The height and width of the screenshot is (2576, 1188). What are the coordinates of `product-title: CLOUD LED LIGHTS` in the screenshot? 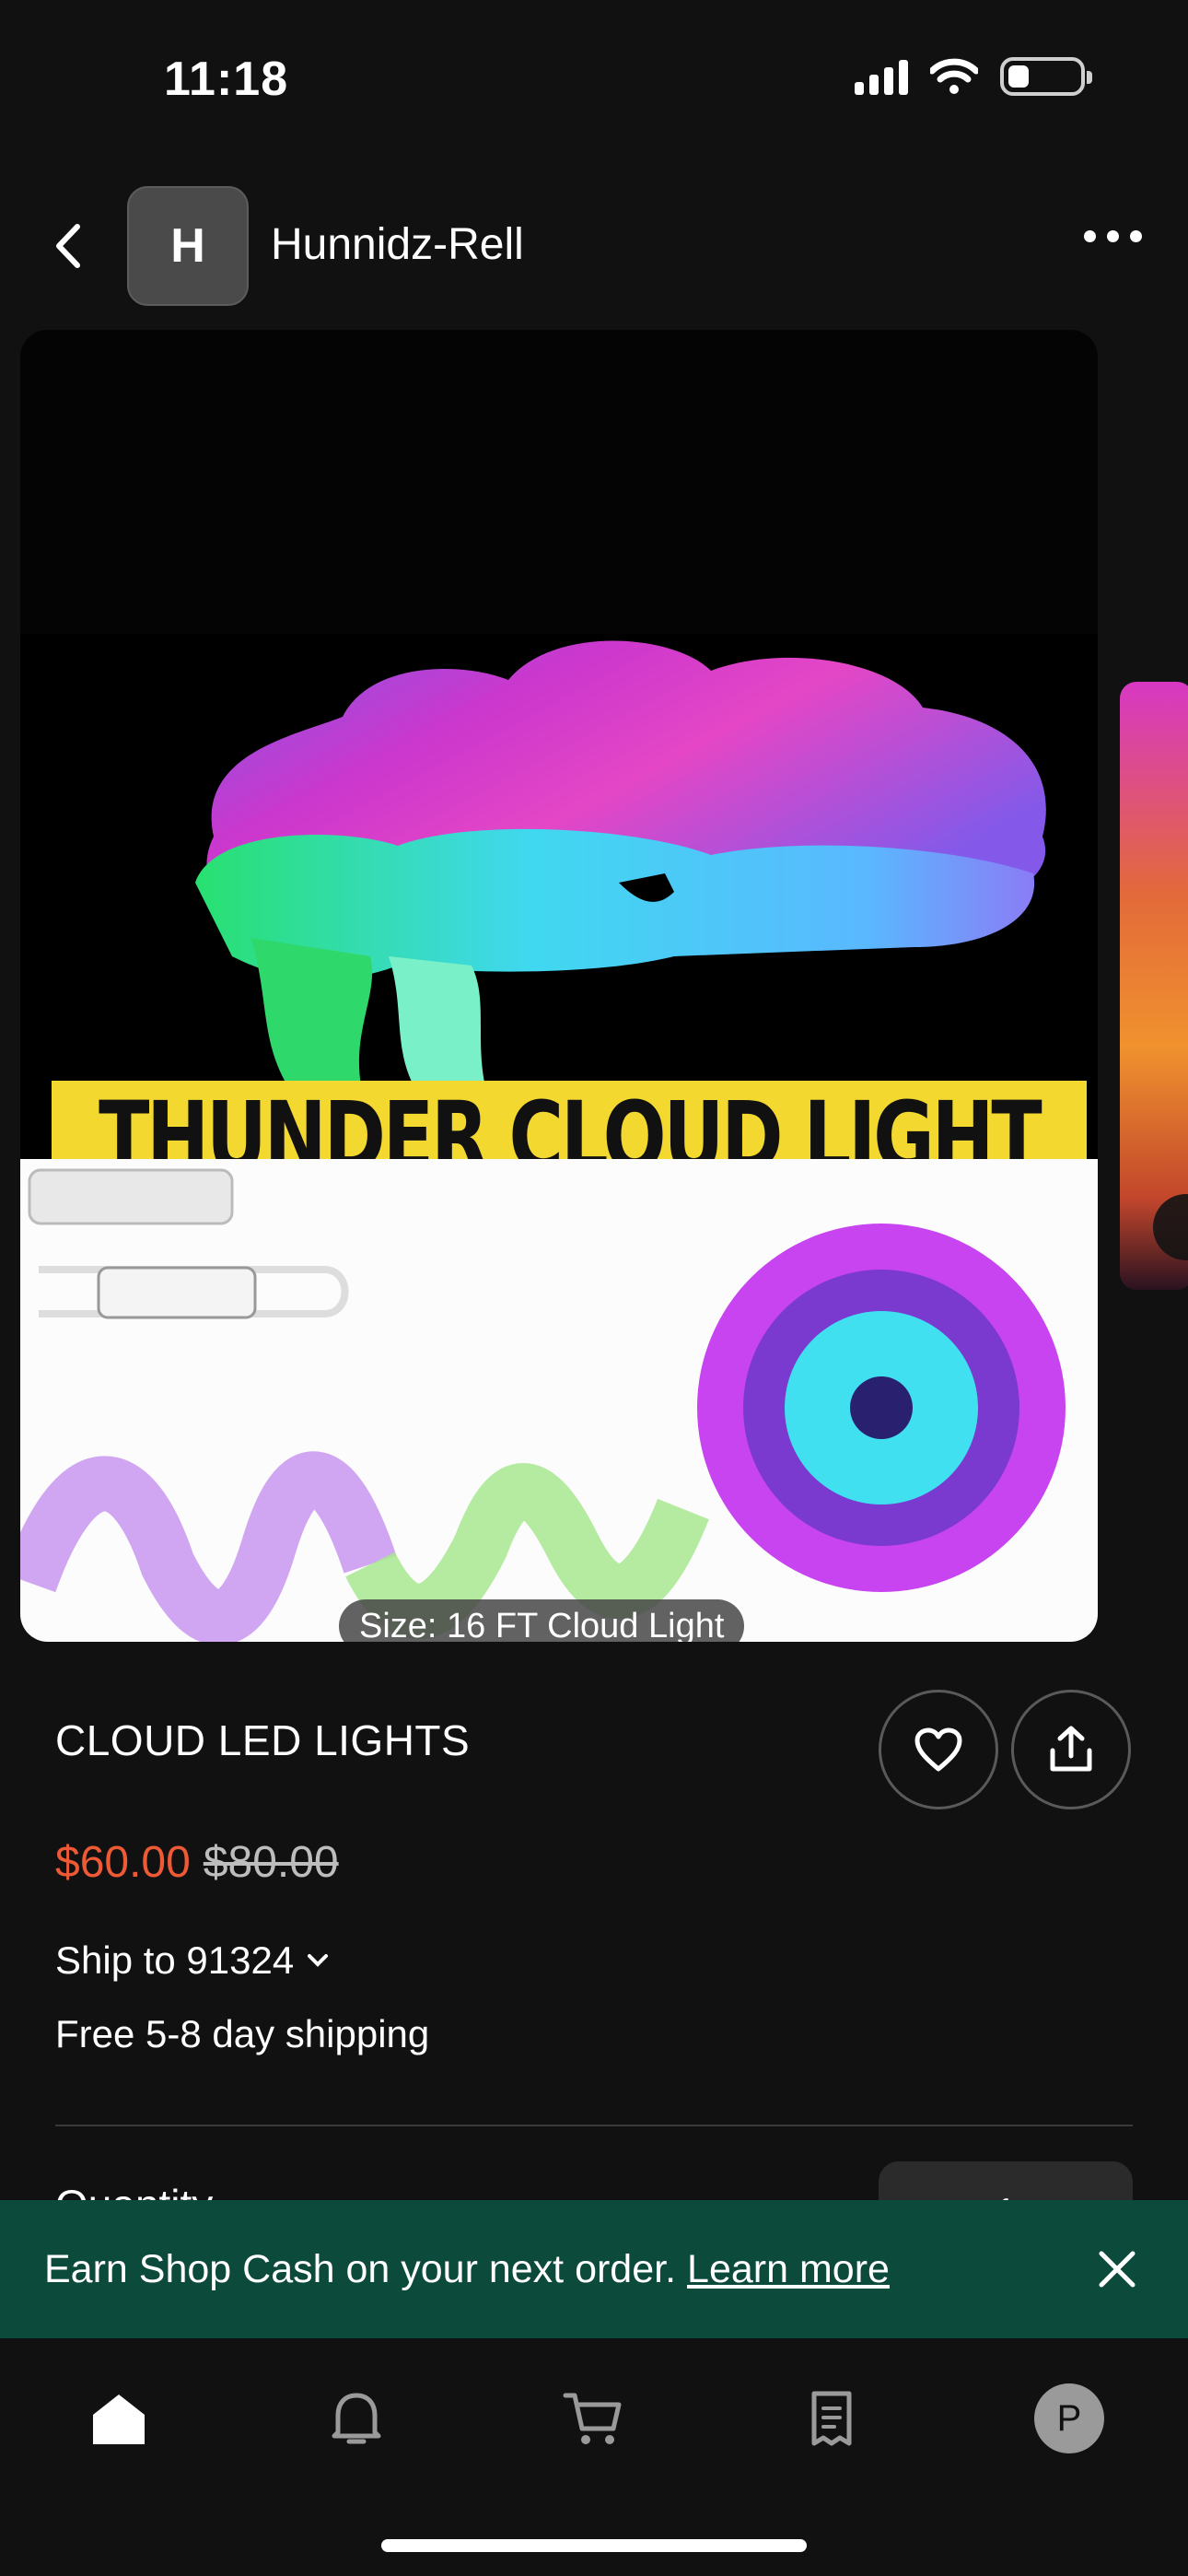 It's located at (263, 1740).